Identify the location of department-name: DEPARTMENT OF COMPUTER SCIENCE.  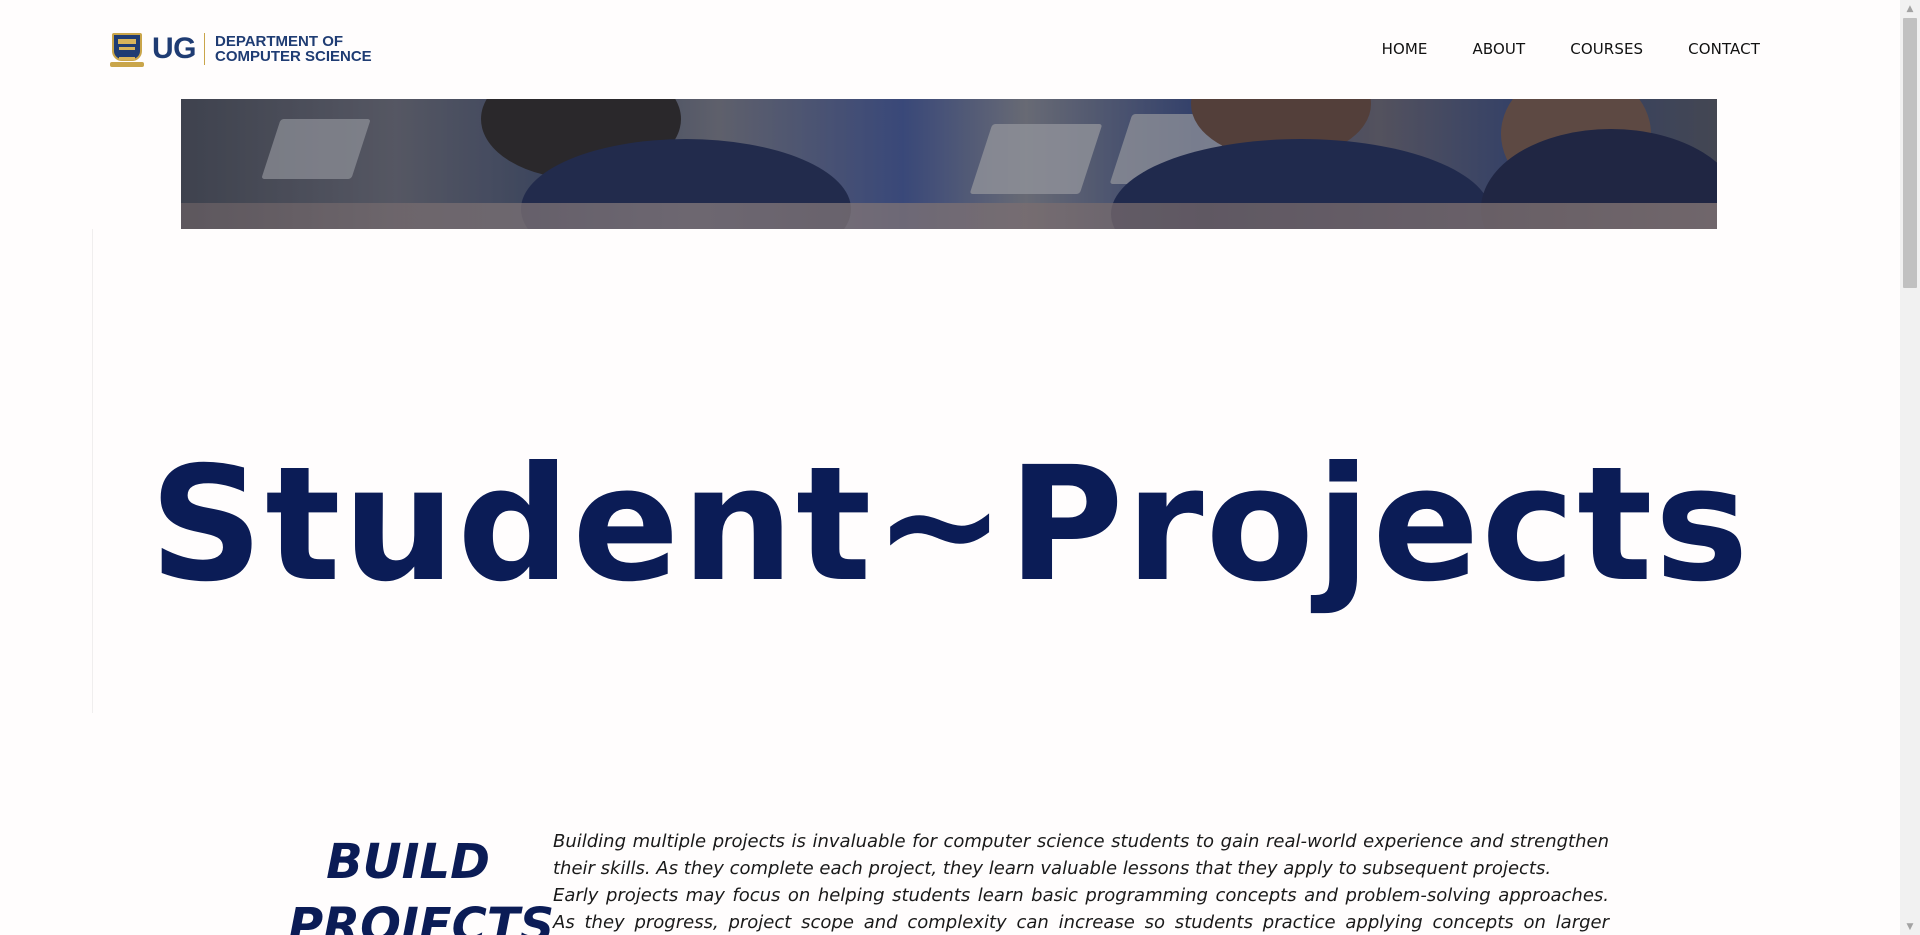
(293, 49).